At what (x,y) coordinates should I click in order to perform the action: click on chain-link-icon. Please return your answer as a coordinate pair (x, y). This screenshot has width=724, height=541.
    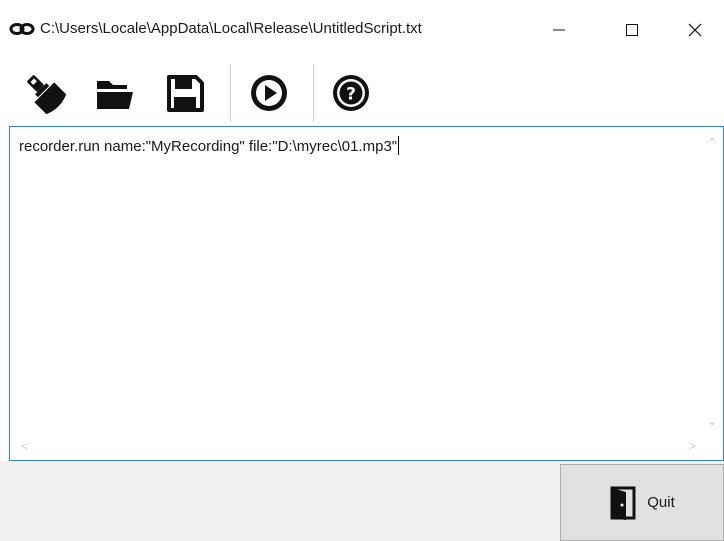
    Looking at the image, I should click on (22, 29).